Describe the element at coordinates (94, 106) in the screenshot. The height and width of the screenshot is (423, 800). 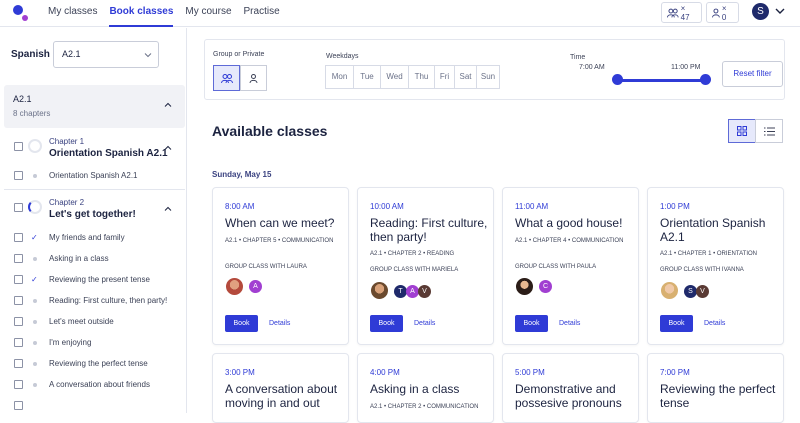
I see `level-header: A2.1 8 chapters` at that location.